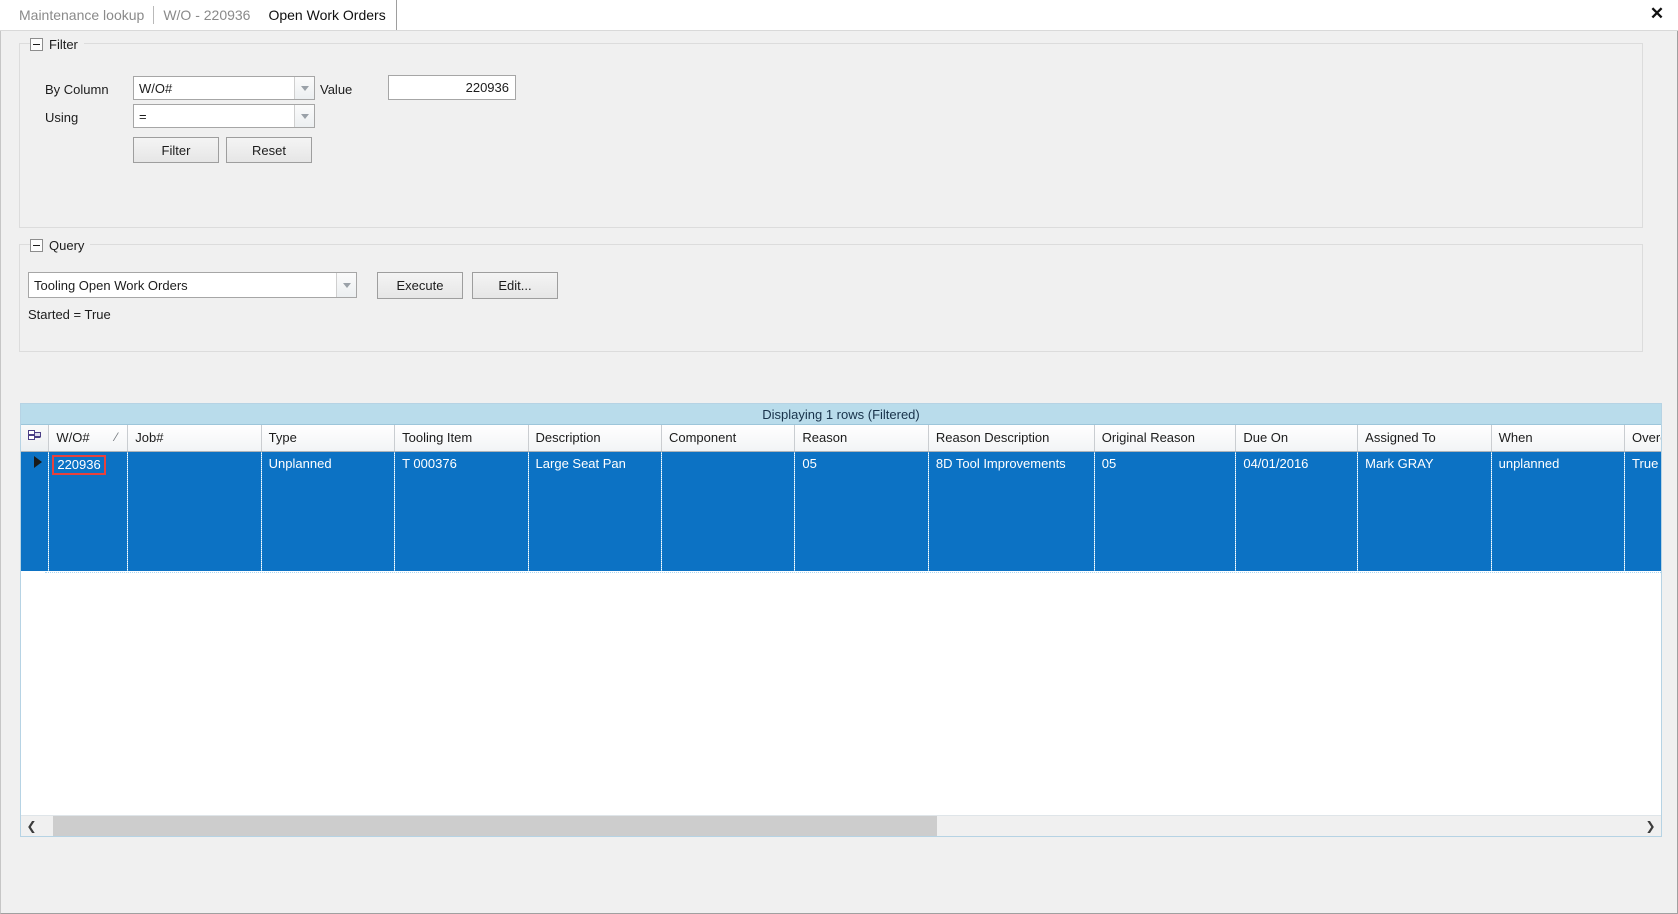 This screenshot has width=1678, height=914. I want to click on col-header-due-on: Due On, so click(1297, 438).